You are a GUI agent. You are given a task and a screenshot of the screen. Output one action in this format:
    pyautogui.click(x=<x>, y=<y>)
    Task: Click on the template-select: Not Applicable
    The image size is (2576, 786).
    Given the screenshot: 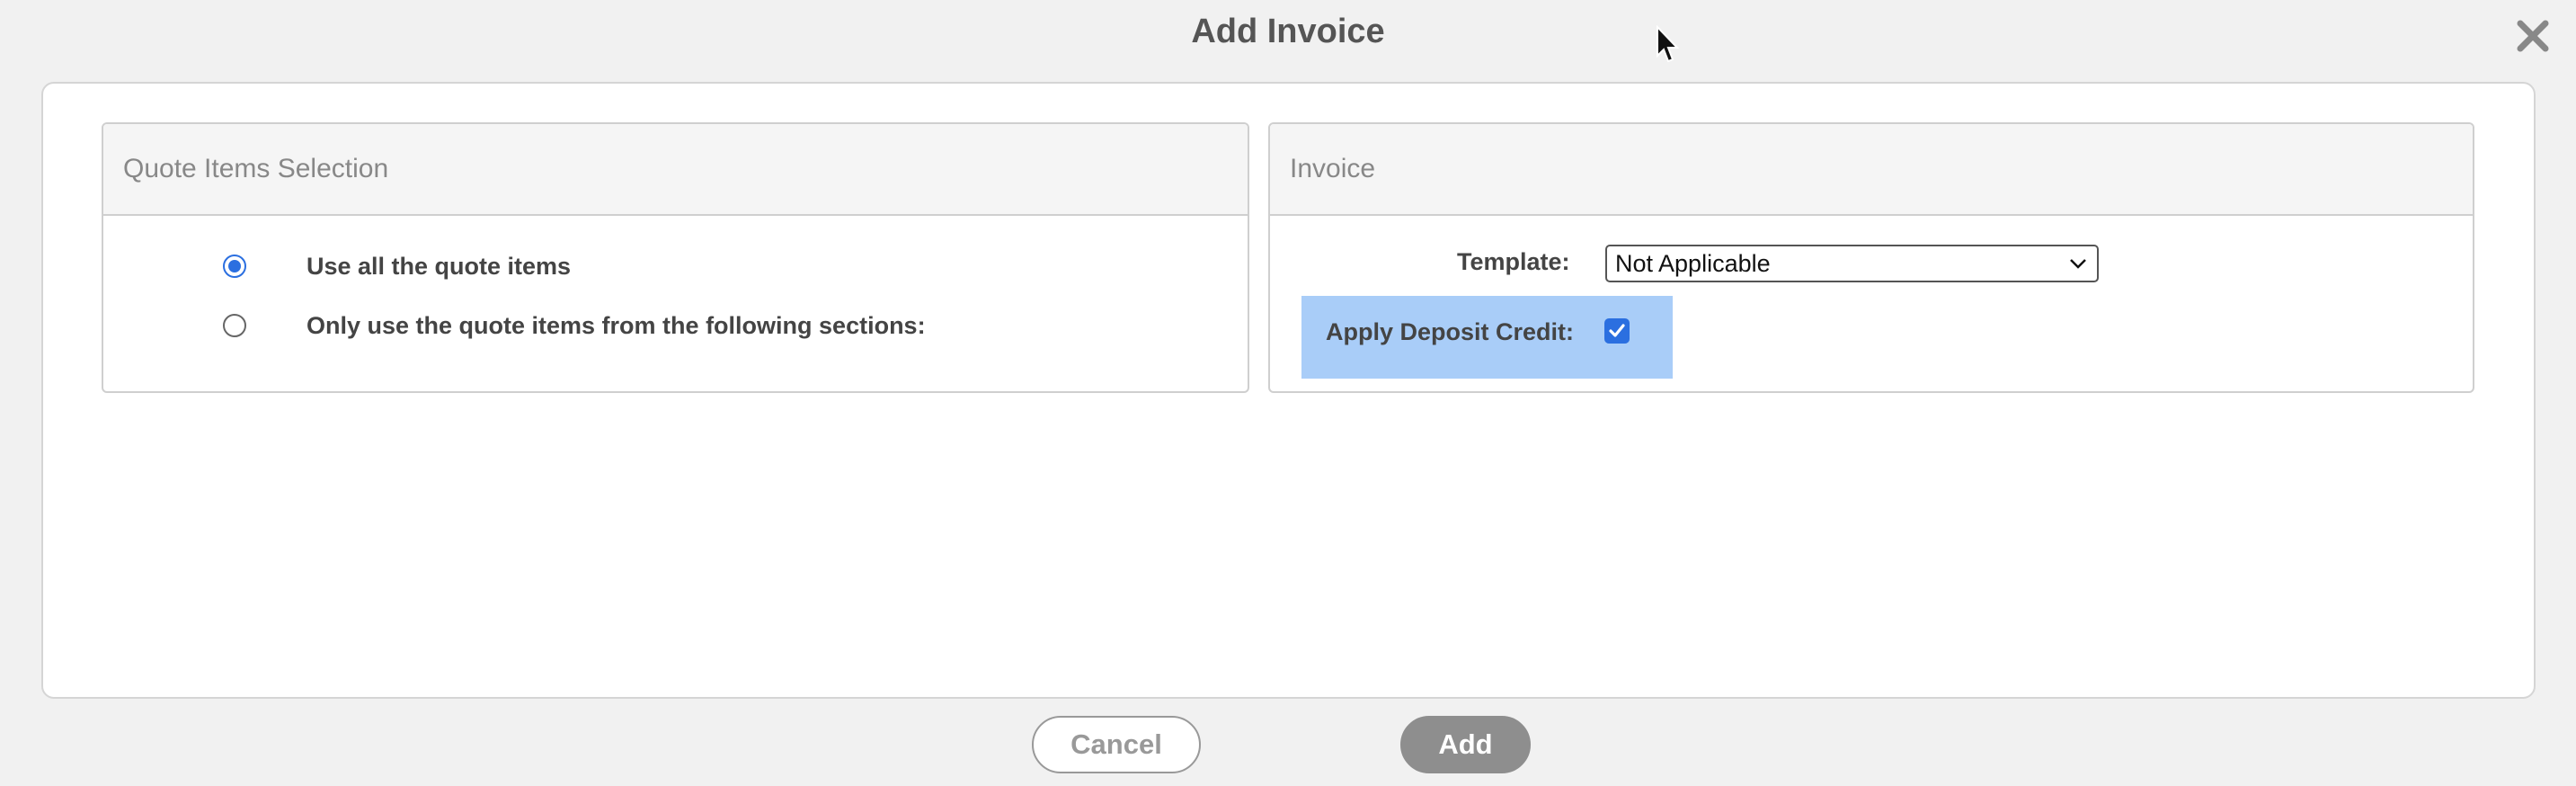 What is the action you would take?
    pyautogui.click(x=1852, y=263)
    